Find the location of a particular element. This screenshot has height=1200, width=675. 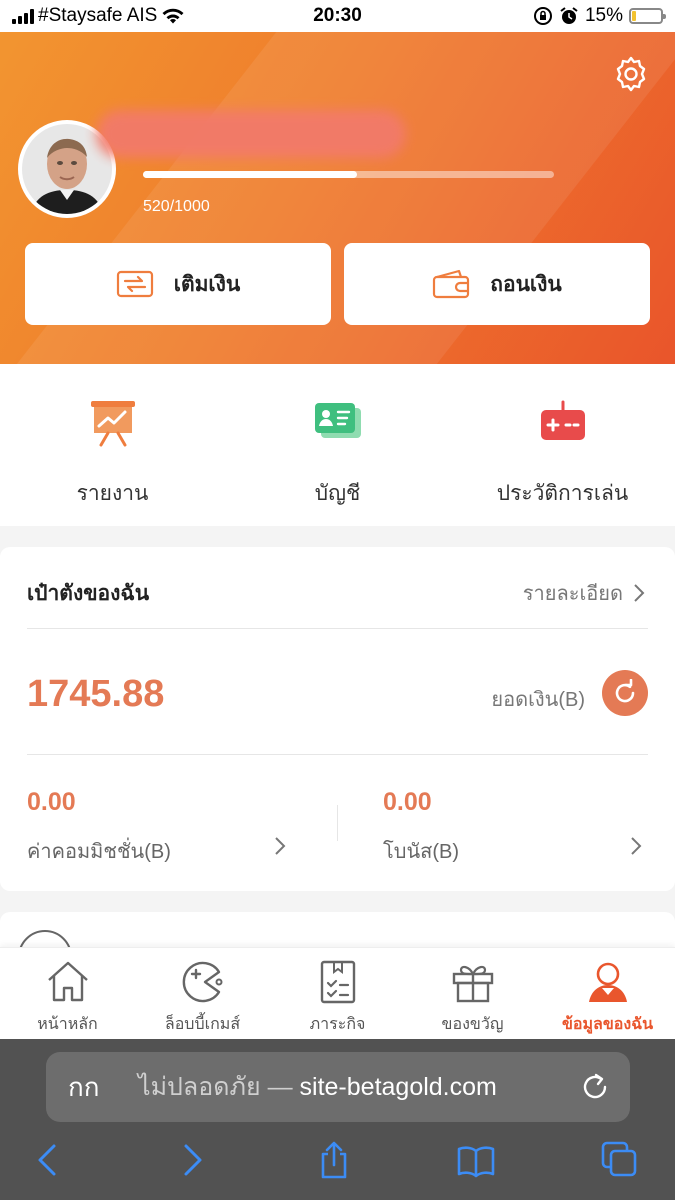

url-text: ไม่ปลอดภัย — site-betagold.com is located at coordinates (317, 1087).